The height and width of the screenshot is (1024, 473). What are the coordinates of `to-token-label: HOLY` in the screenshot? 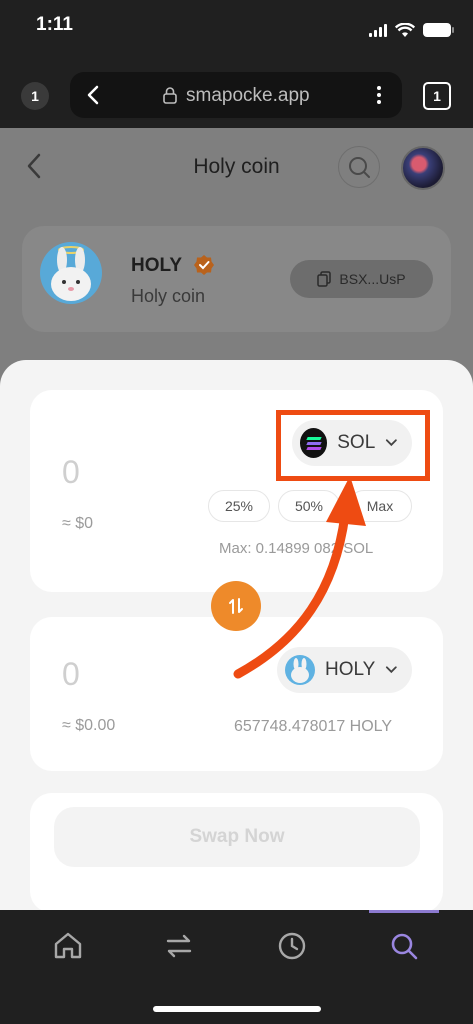 It's located at (350, 669).